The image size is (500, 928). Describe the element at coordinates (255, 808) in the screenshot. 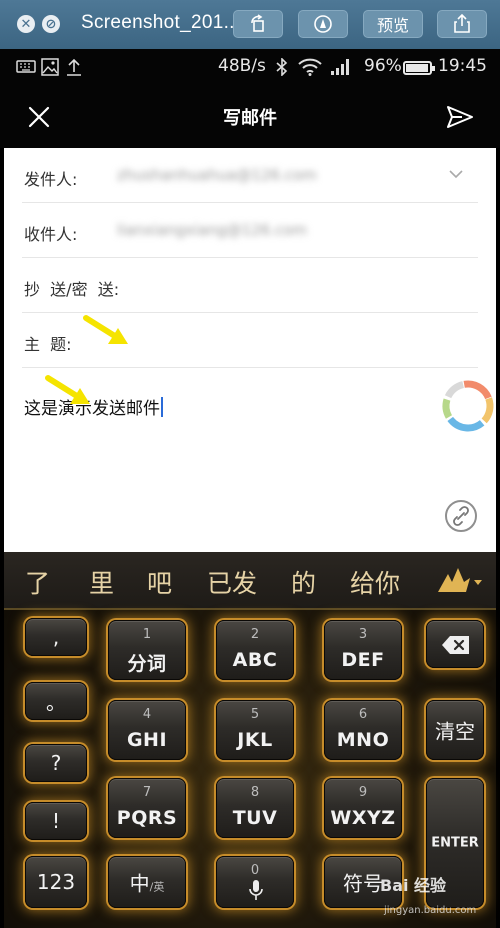

I see `key-8-tuv: 8 TUV` at that location.